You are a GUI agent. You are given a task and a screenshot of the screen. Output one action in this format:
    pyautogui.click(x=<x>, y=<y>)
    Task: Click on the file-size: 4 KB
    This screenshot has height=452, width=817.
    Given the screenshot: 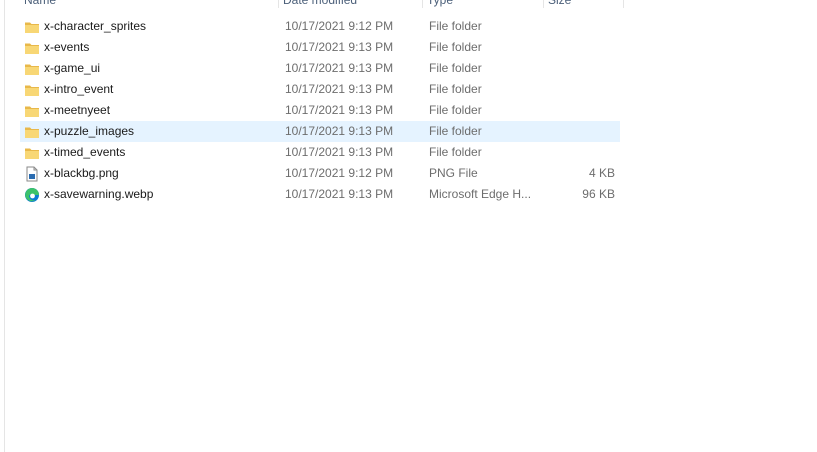 What is the action you would take?
    pyautogui.click(x=601, y=173)
    